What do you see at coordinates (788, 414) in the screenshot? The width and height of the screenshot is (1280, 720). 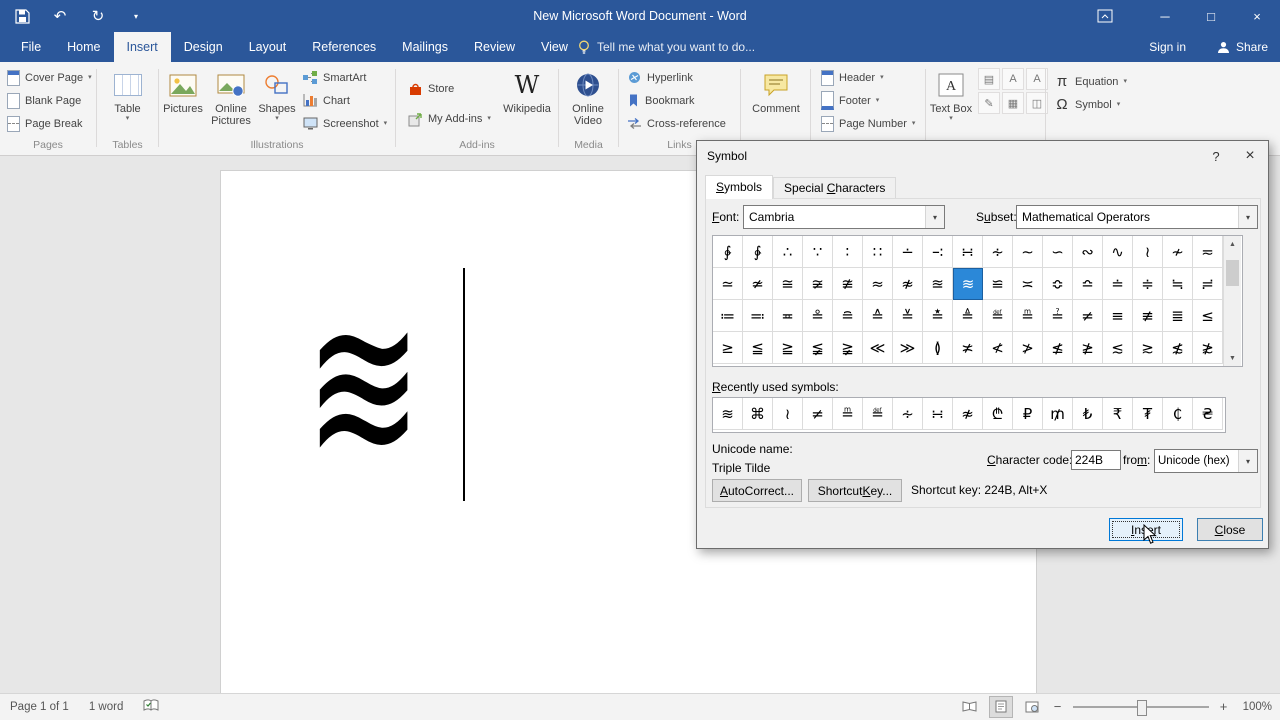 I see `recent-symbol-cell: ≀` at bounding box center [788, 414].